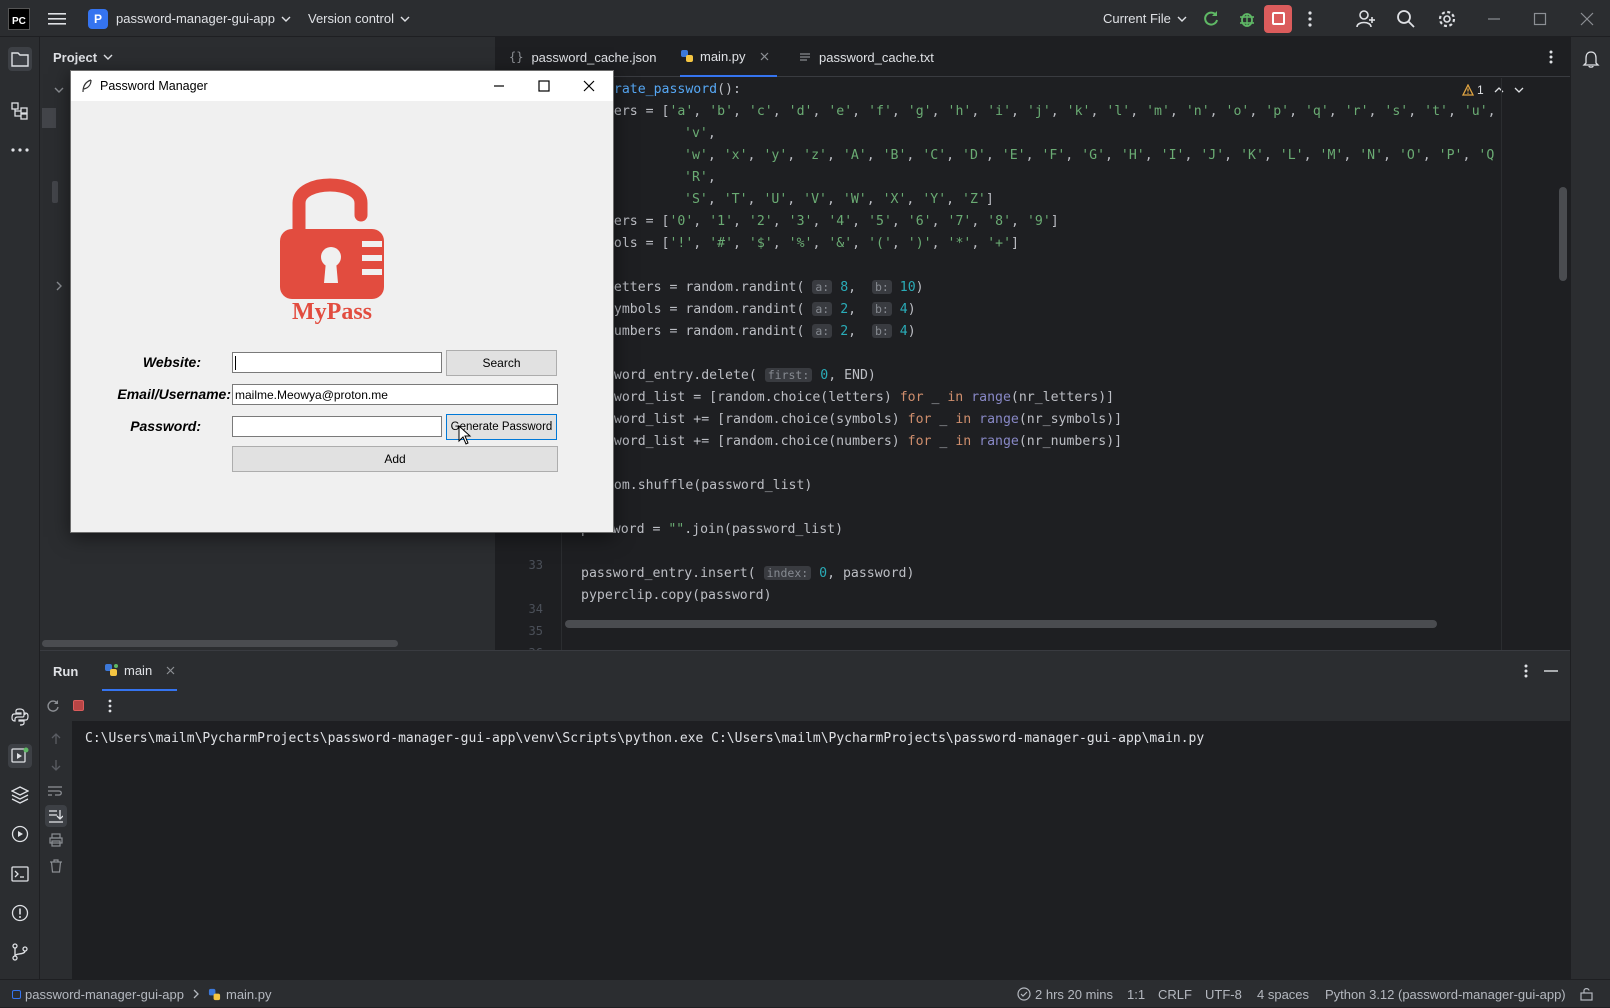  Describe the element at coordinates (1540, 18) in the screenshot. I see `maximize-window-button` at that location.